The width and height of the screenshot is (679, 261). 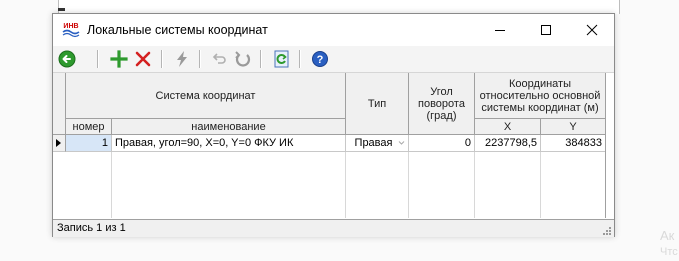 I want to click on minimize-icon, so click(x=500, y=30).